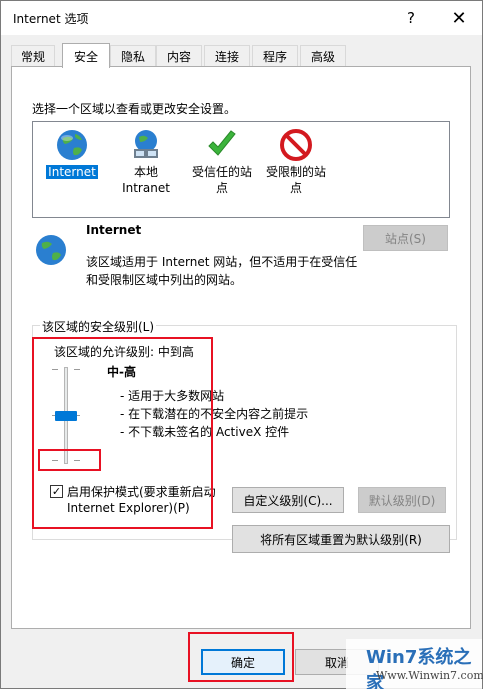  I want to click on zone-instruction: 选择一个区域以查看或更改安全设置。, so click(134, 109).